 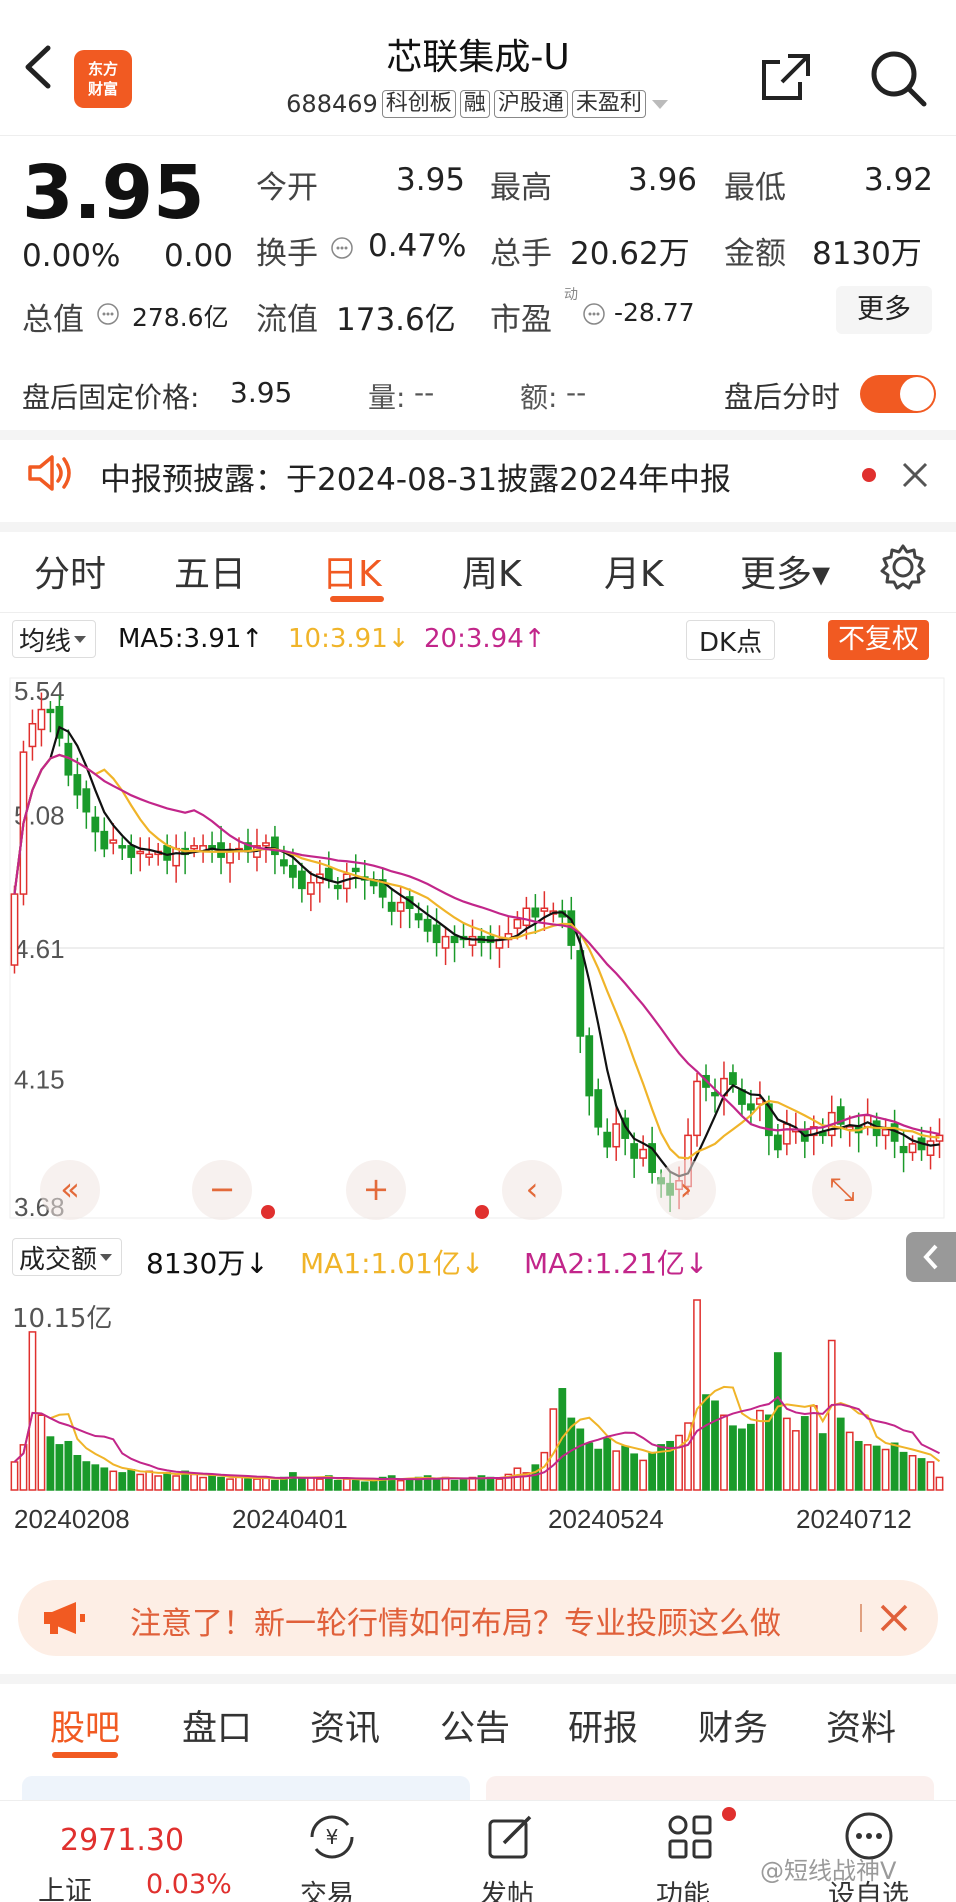 What do you see at coordinates (782, 397) in the screenshot?
I see `after-hours-toggle-label: 盘后分时` at bounding box center [782, 397].